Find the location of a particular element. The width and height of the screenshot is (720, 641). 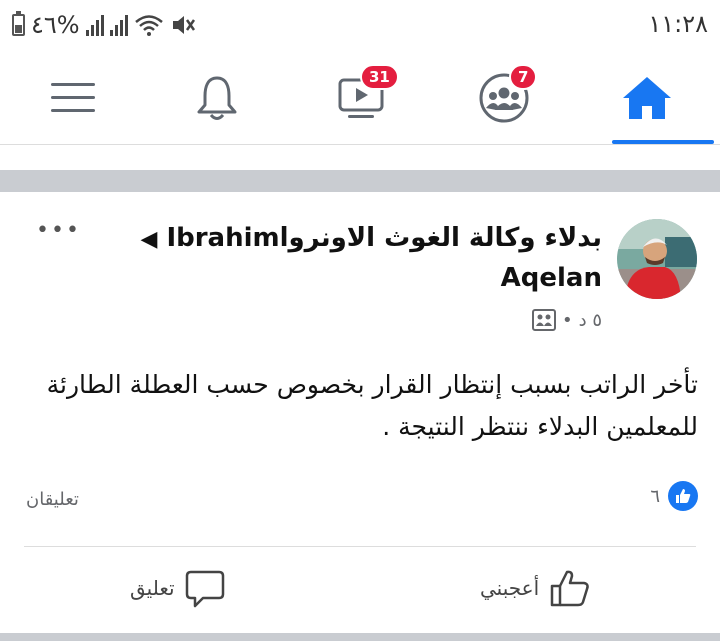

feed-separator-bottom is located at coordinates (360, 637).